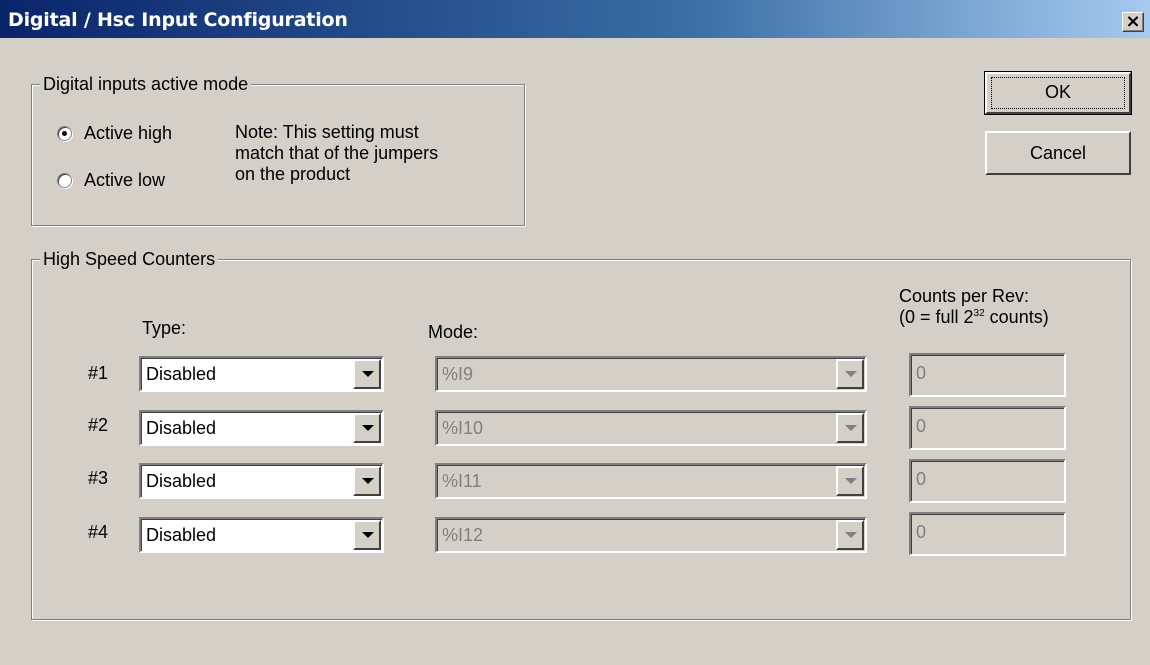 The height and width of the screenshot is (665, 1150). Describe the element at coordinates (178, 20) in the screenshot. I see `window-title: Digital / Hsc Input Configuration` at that location.